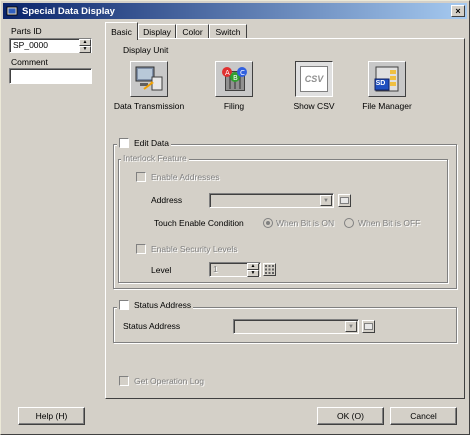 The height and width of the screenshot is (435, 470). I want to click on window-title: Special Data Display, so click(68, 11).